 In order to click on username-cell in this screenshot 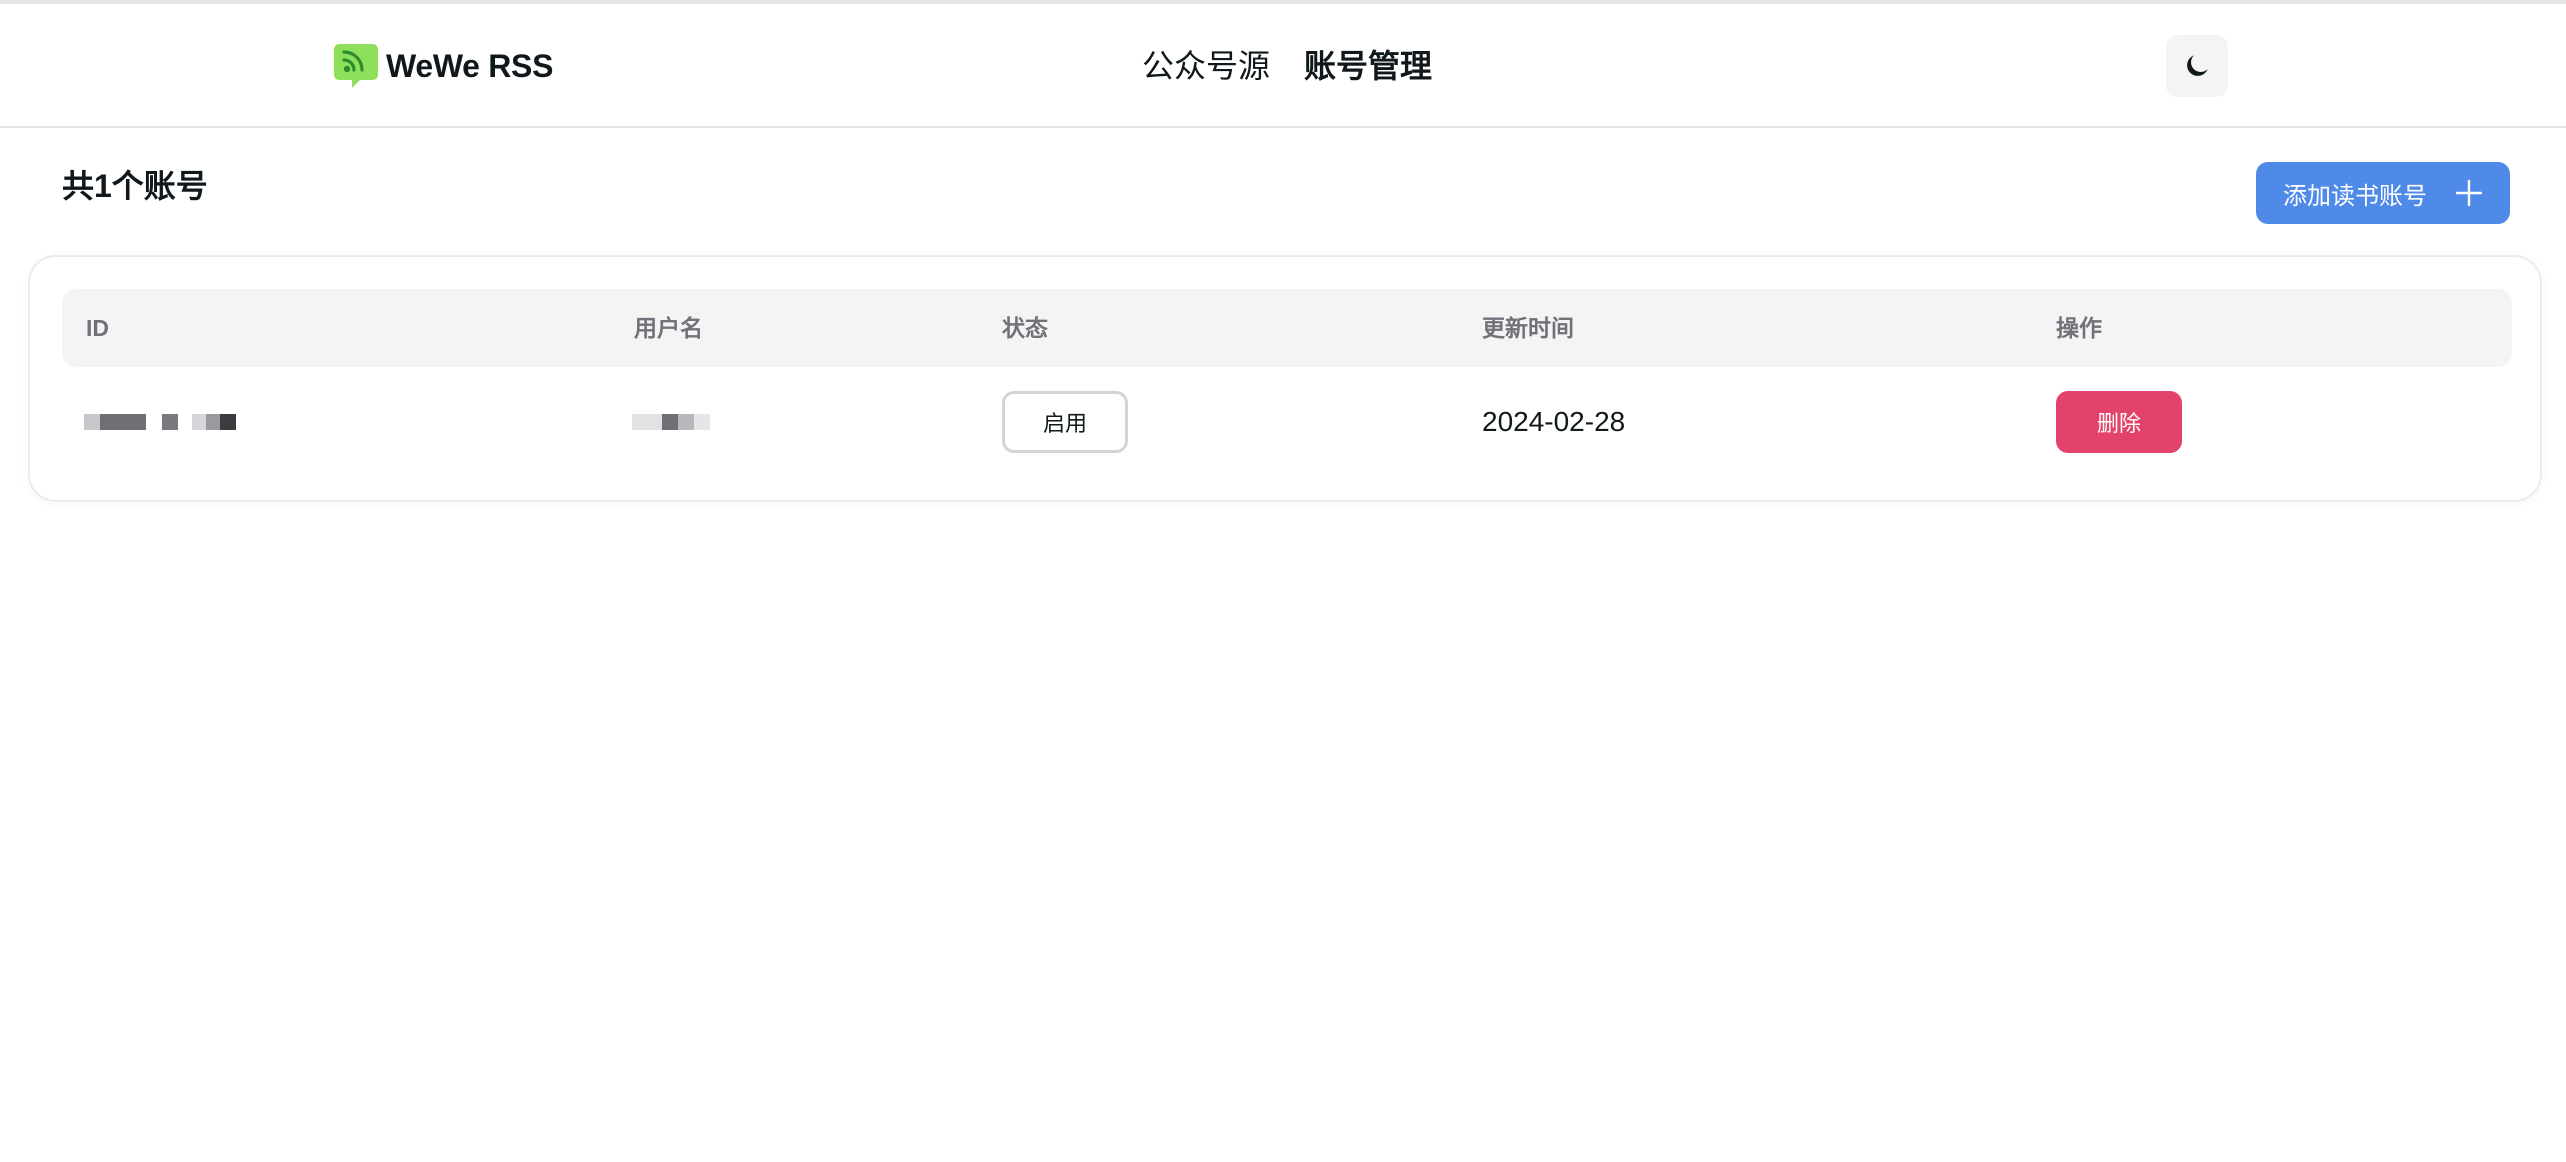, I will do `click(671, 422)`.